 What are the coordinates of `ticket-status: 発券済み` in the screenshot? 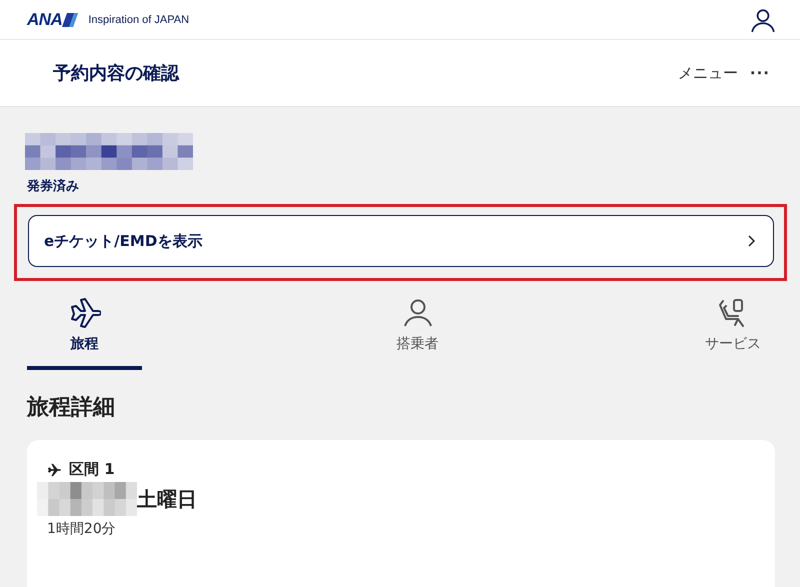 It's located at (53, 186).